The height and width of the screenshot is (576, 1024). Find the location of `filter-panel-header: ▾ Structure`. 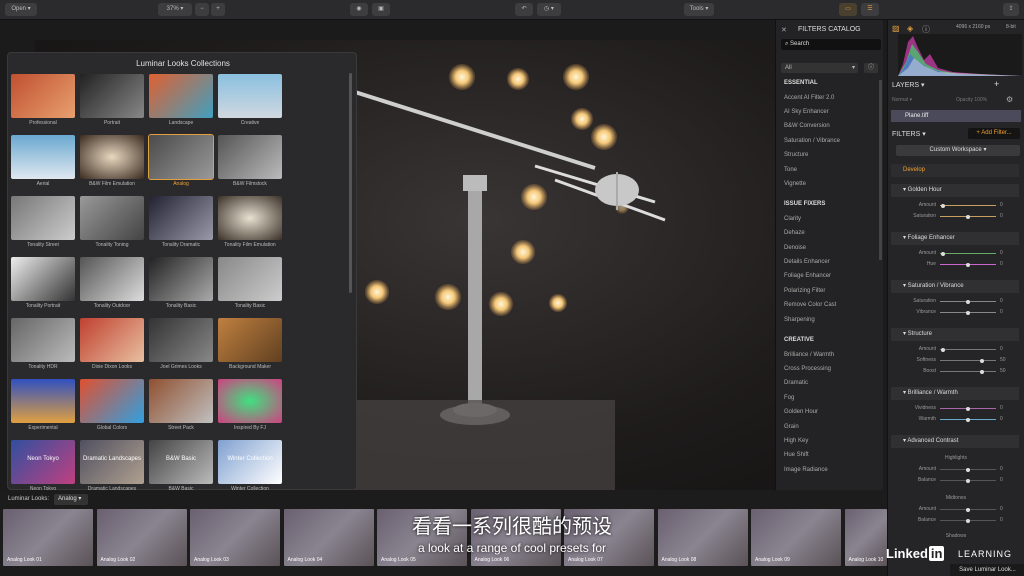

filter-panel-header: ▾ Structure is located at coordinates (955, 334).